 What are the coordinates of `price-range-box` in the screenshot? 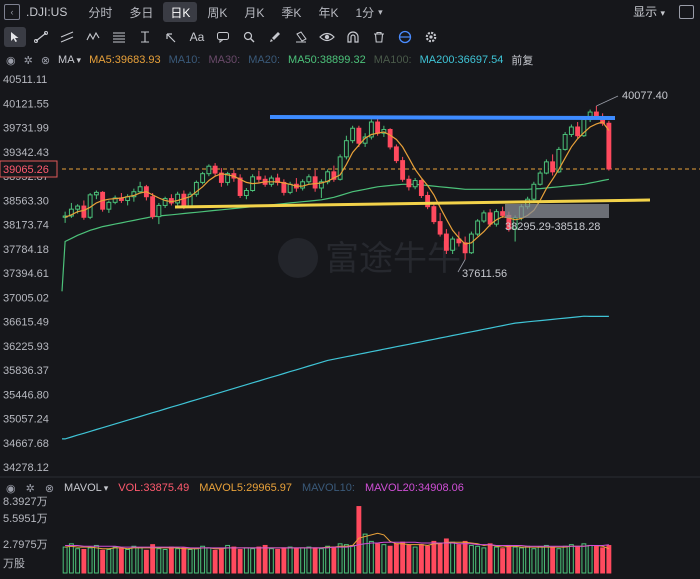 It's located at (557, 211).